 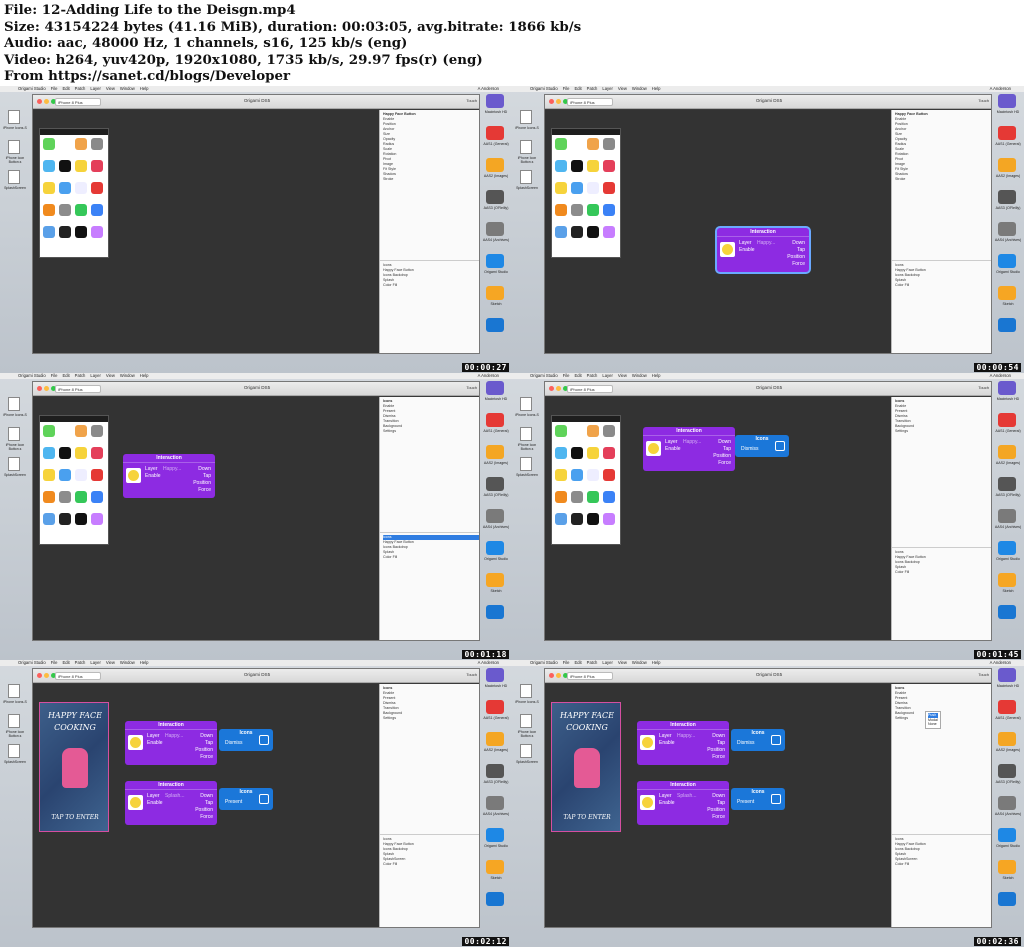 I want to click on transition-menu: Push Modal None, so click(x=933, y=720).